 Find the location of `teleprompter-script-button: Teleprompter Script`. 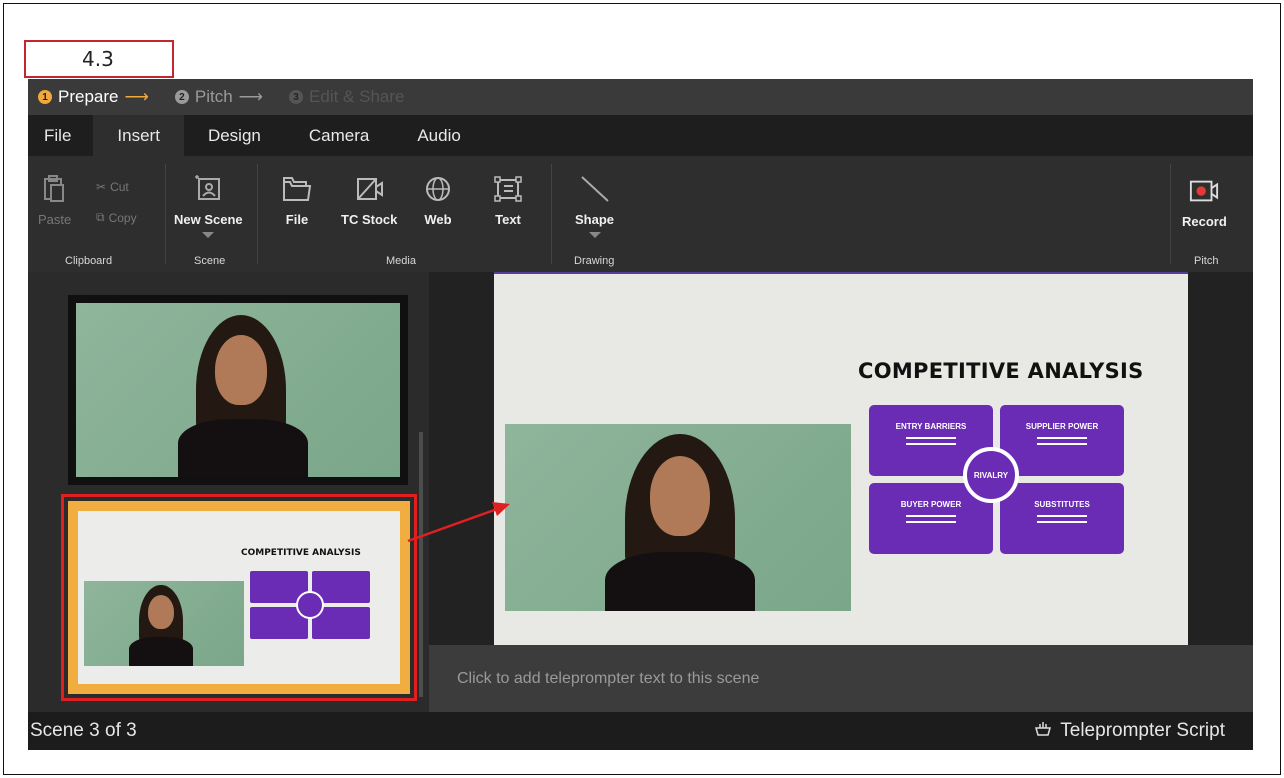

teleprompter-script-button: Teleprompter Script is located at coordinates (1129, 731).